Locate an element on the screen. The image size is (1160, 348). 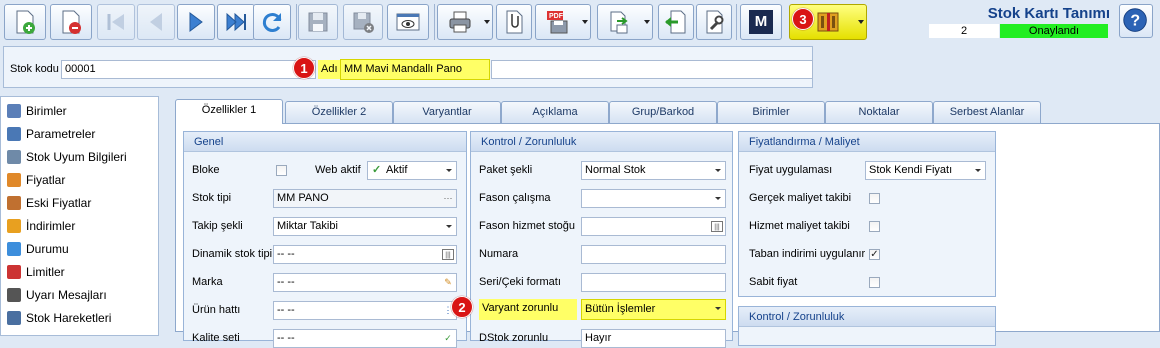
tab-7: Serbest Alanlar is located at coordinates (987, 112).